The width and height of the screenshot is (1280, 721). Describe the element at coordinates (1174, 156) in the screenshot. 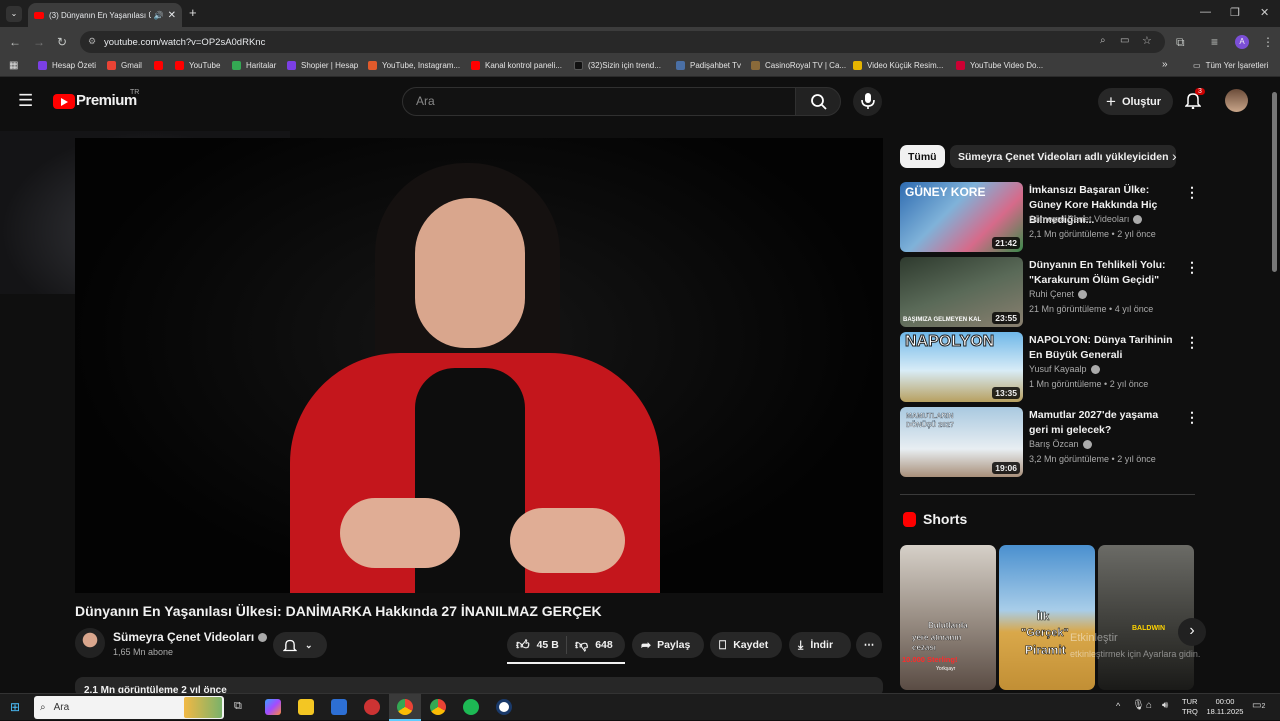

I see `chips-next-chevron-icon: ›` at that location.